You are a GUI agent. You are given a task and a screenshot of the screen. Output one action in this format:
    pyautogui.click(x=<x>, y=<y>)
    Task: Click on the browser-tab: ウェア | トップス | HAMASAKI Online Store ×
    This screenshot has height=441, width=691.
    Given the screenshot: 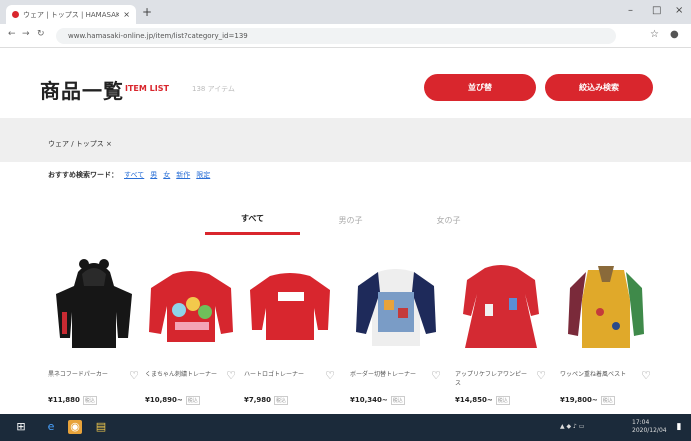 What is the action you would take?
    pyautogui.click(x=71, y=14)
    